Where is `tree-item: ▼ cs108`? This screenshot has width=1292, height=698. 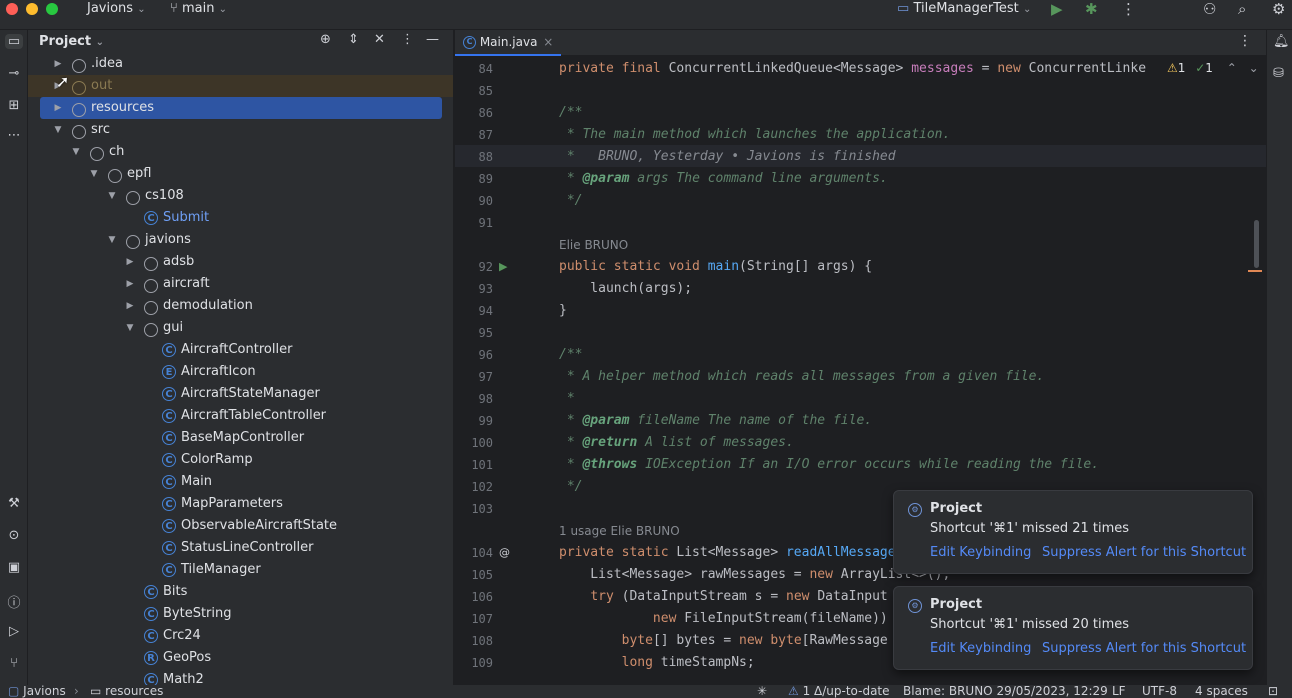 tree-item: ▼ cs108 is located at coordinates (240, 196).